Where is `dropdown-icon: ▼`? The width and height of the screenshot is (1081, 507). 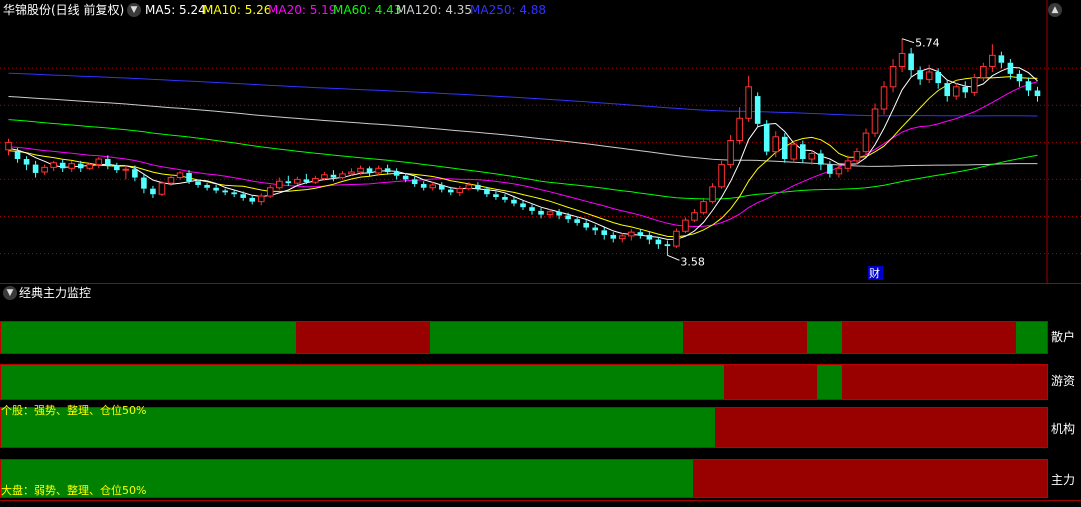
dropdown-icon: ▼ is located at coordinates (134, 10).